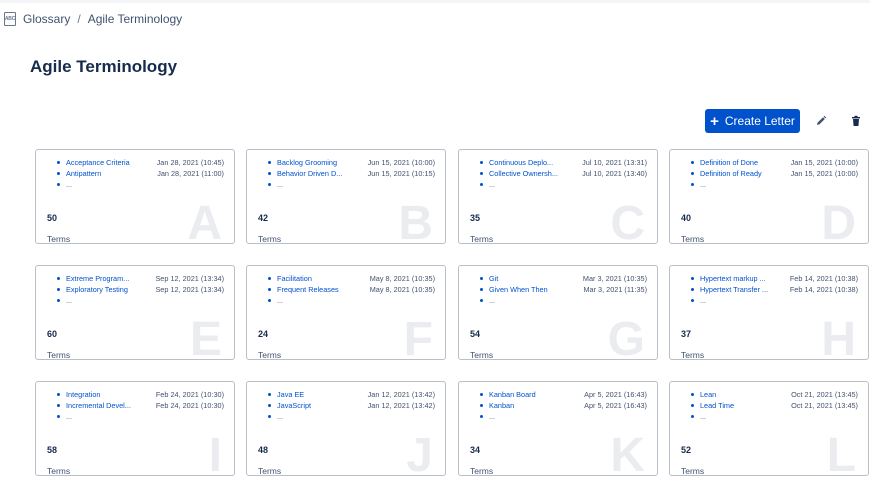 This screenshot has width=870, height=494. I want to click on term-list-item: Java EE Jan 12, 2021 (13:42), so click(354, 394).